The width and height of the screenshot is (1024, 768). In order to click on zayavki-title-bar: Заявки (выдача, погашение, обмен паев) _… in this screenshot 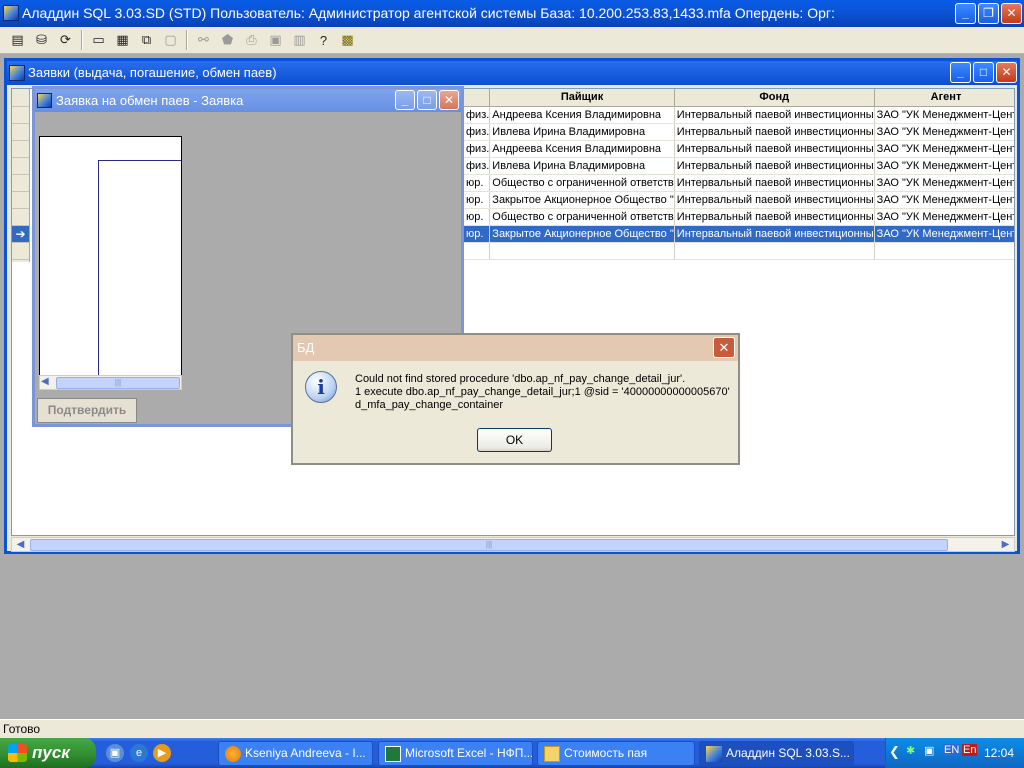, I will do `click(512, 73)`.